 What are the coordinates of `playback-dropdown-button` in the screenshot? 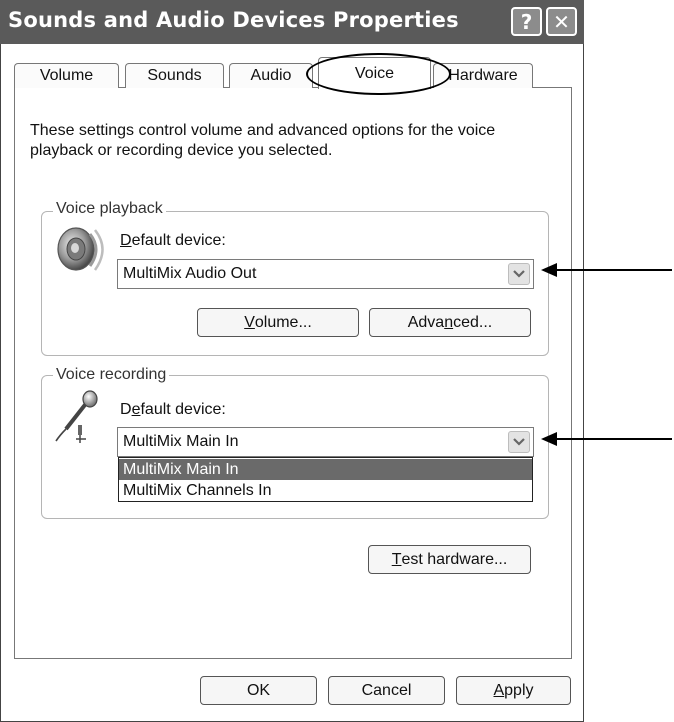 It's located at (519, 274).